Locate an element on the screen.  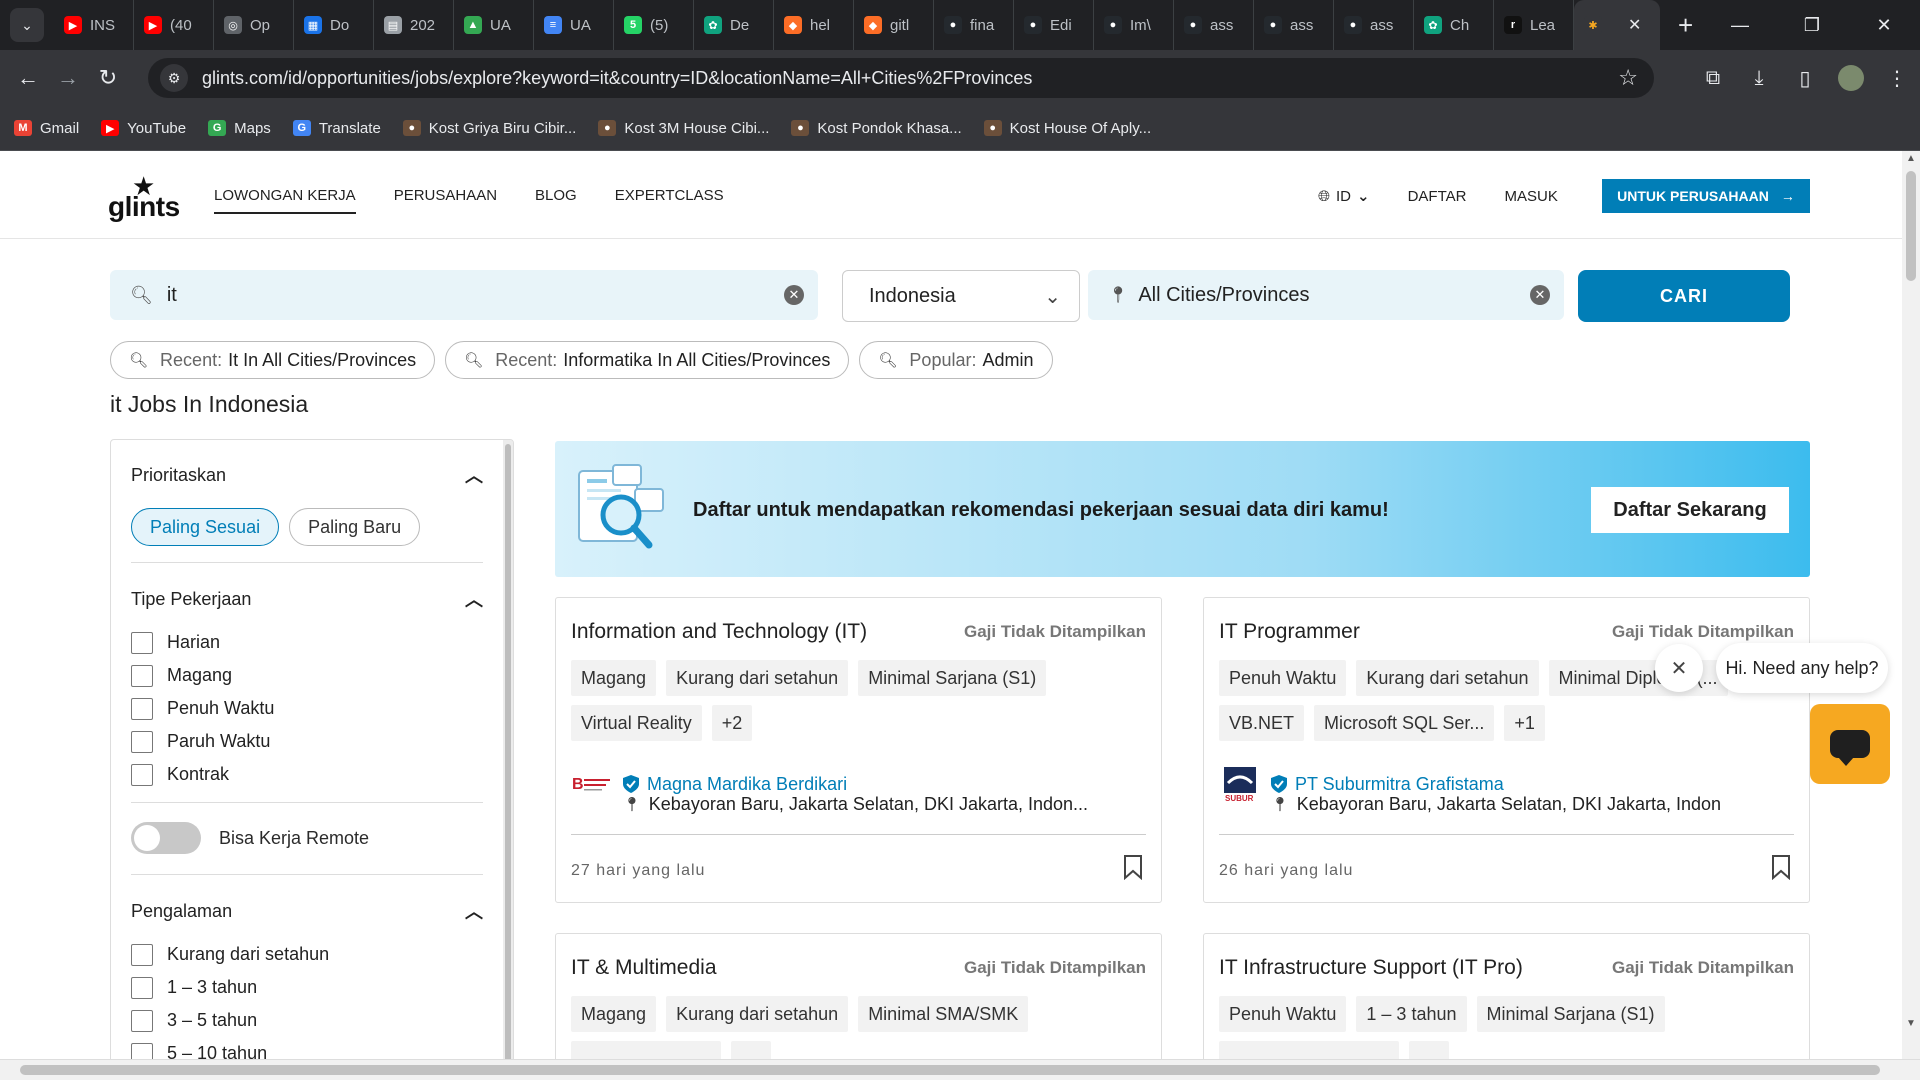
browser-tab: ◆ hel is located at coordinates (814, 25).